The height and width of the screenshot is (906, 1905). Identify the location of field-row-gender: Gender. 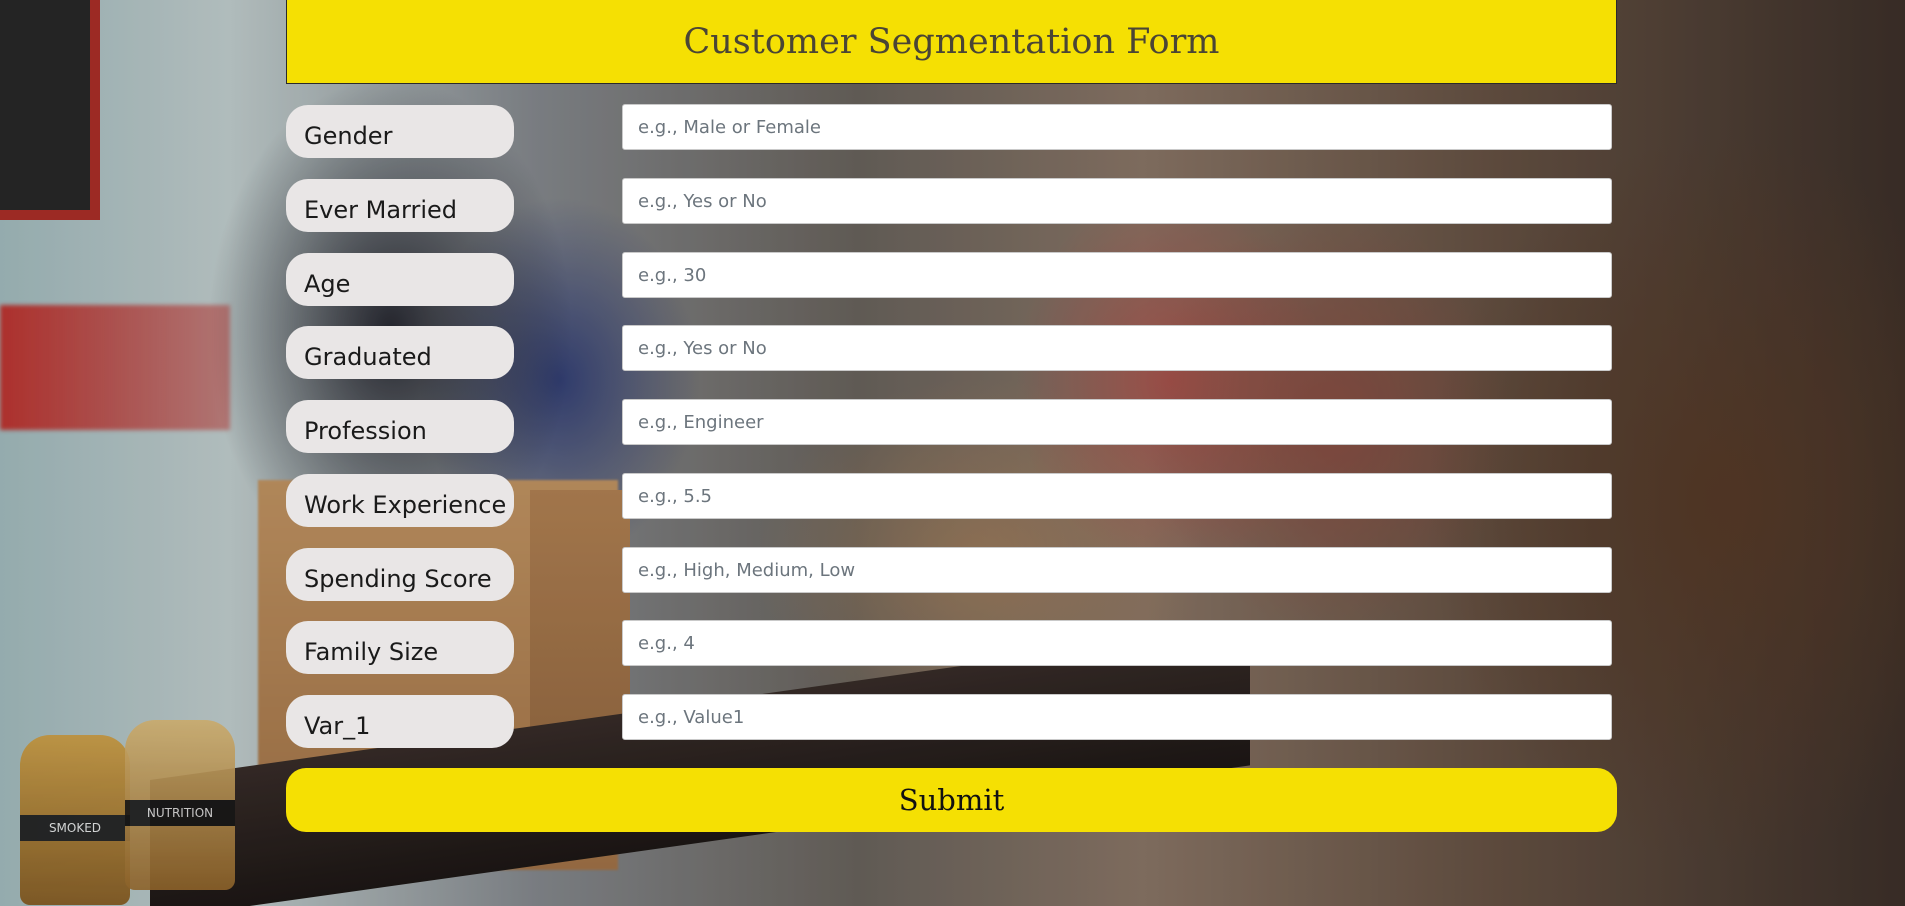
(949, 131).